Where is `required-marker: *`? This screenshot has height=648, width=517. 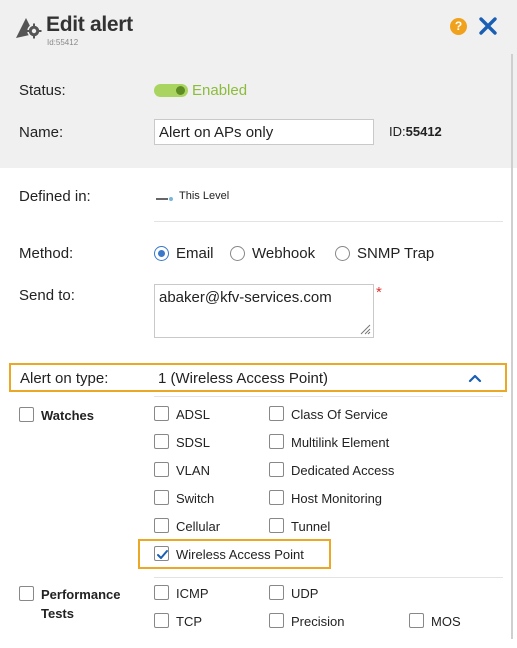 required-marker: * is located at coordinates (379, 292).